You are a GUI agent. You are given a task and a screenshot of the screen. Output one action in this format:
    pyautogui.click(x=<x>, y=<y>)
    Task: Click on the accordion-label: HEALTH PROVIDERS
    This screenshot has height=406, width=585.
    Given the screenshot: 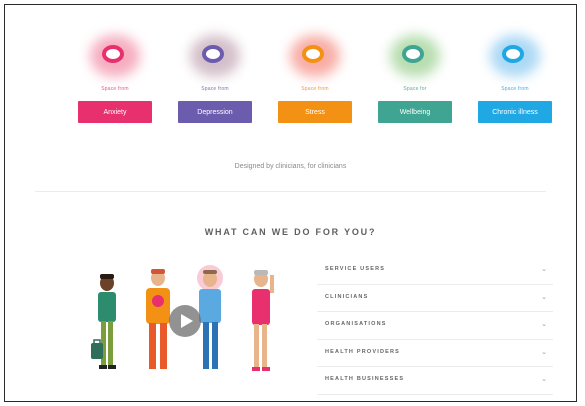 What is the action you would take?
    pyautogui.click(x=363, y=351)
    